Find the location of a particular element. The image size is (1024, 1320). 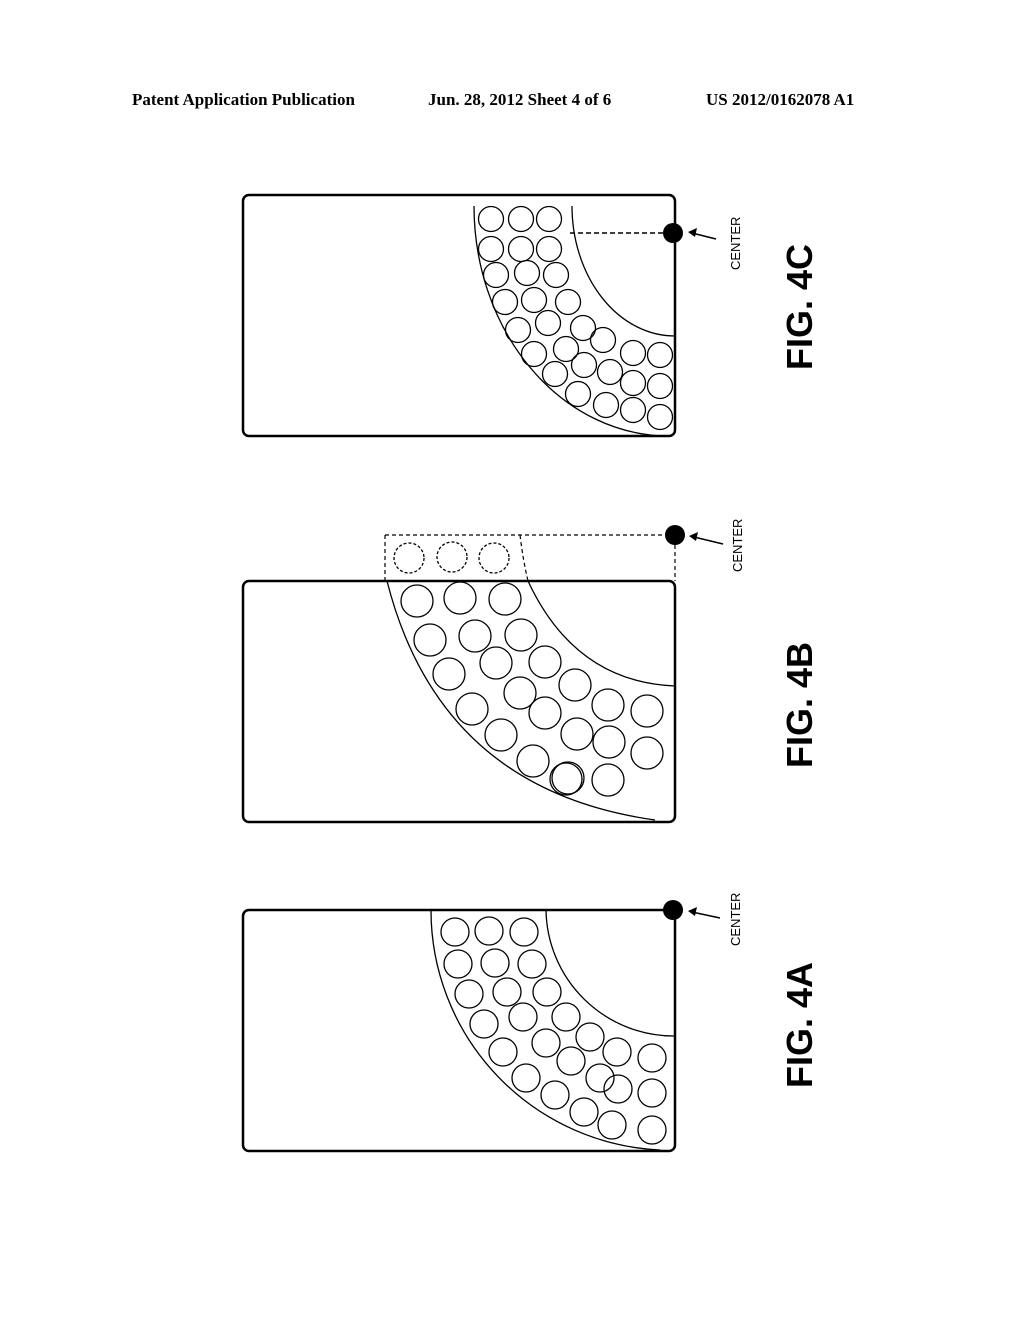

figure-label: FIG. 4C is located at coordinates (799, 307).